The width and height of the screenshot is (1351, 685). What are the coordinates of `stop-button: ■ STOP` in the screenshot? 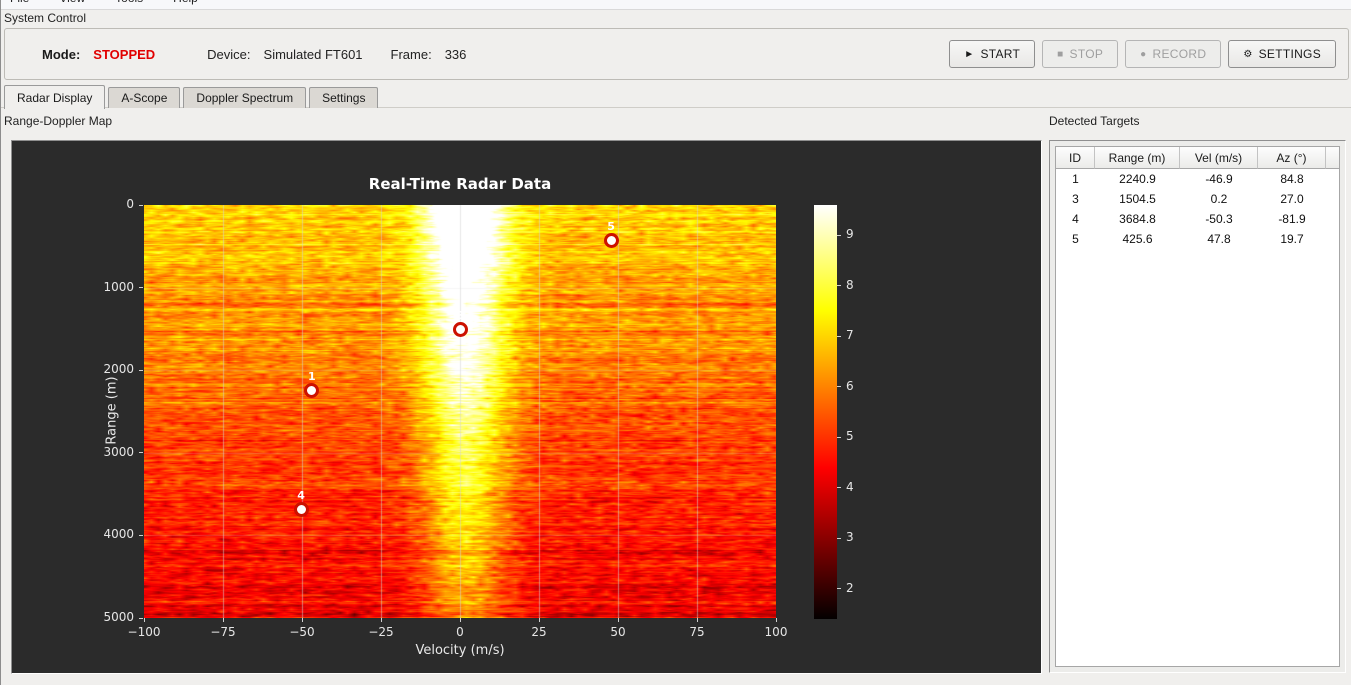 It's located at (1080, 54).